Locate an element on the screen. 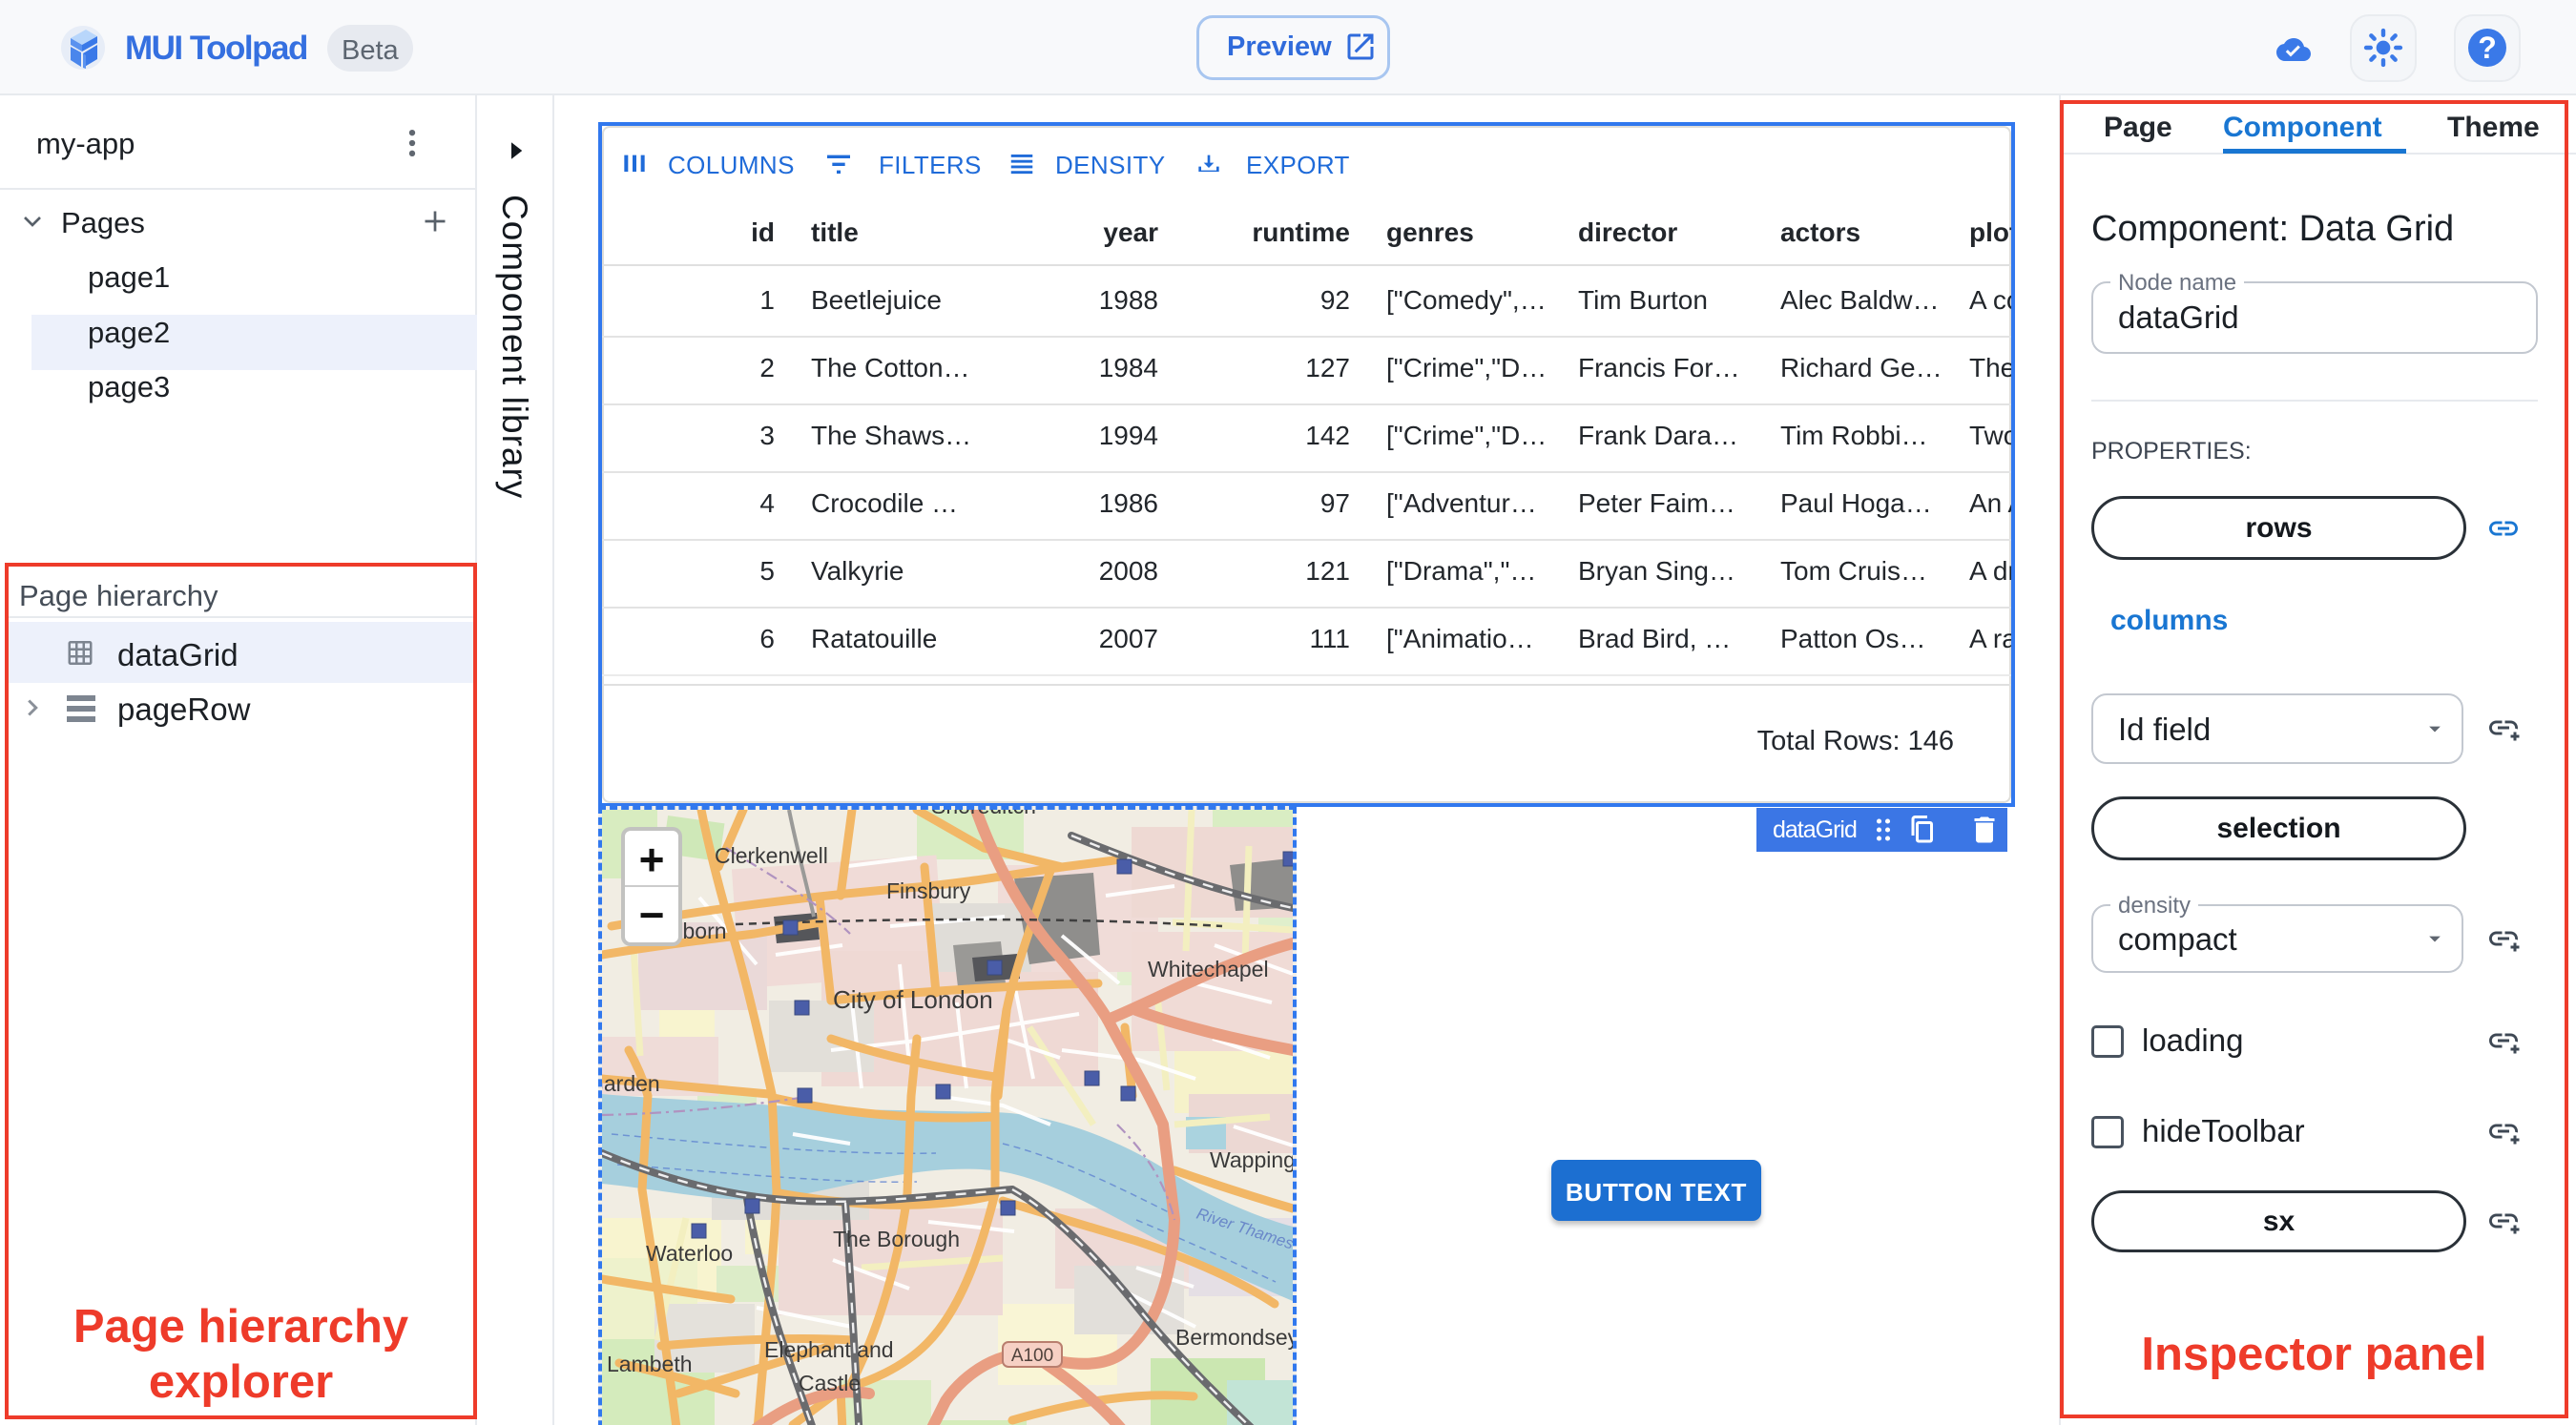 This screenshot has height=1425, width=2576. svg-text: Finsbury is located at coordinates (928, 890).